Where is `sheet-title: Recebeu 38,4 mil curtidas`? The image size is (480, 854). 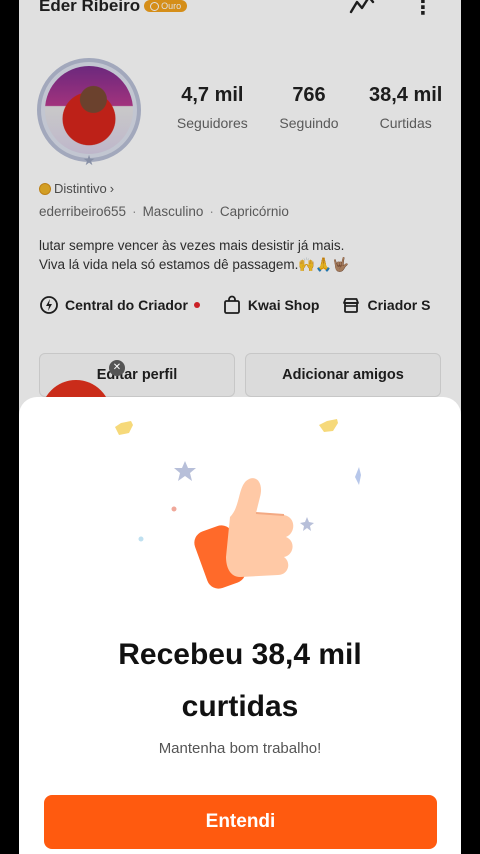 sheet-title: Recebeu 38,4 mil curtidas is located at coordinates (240, 681).